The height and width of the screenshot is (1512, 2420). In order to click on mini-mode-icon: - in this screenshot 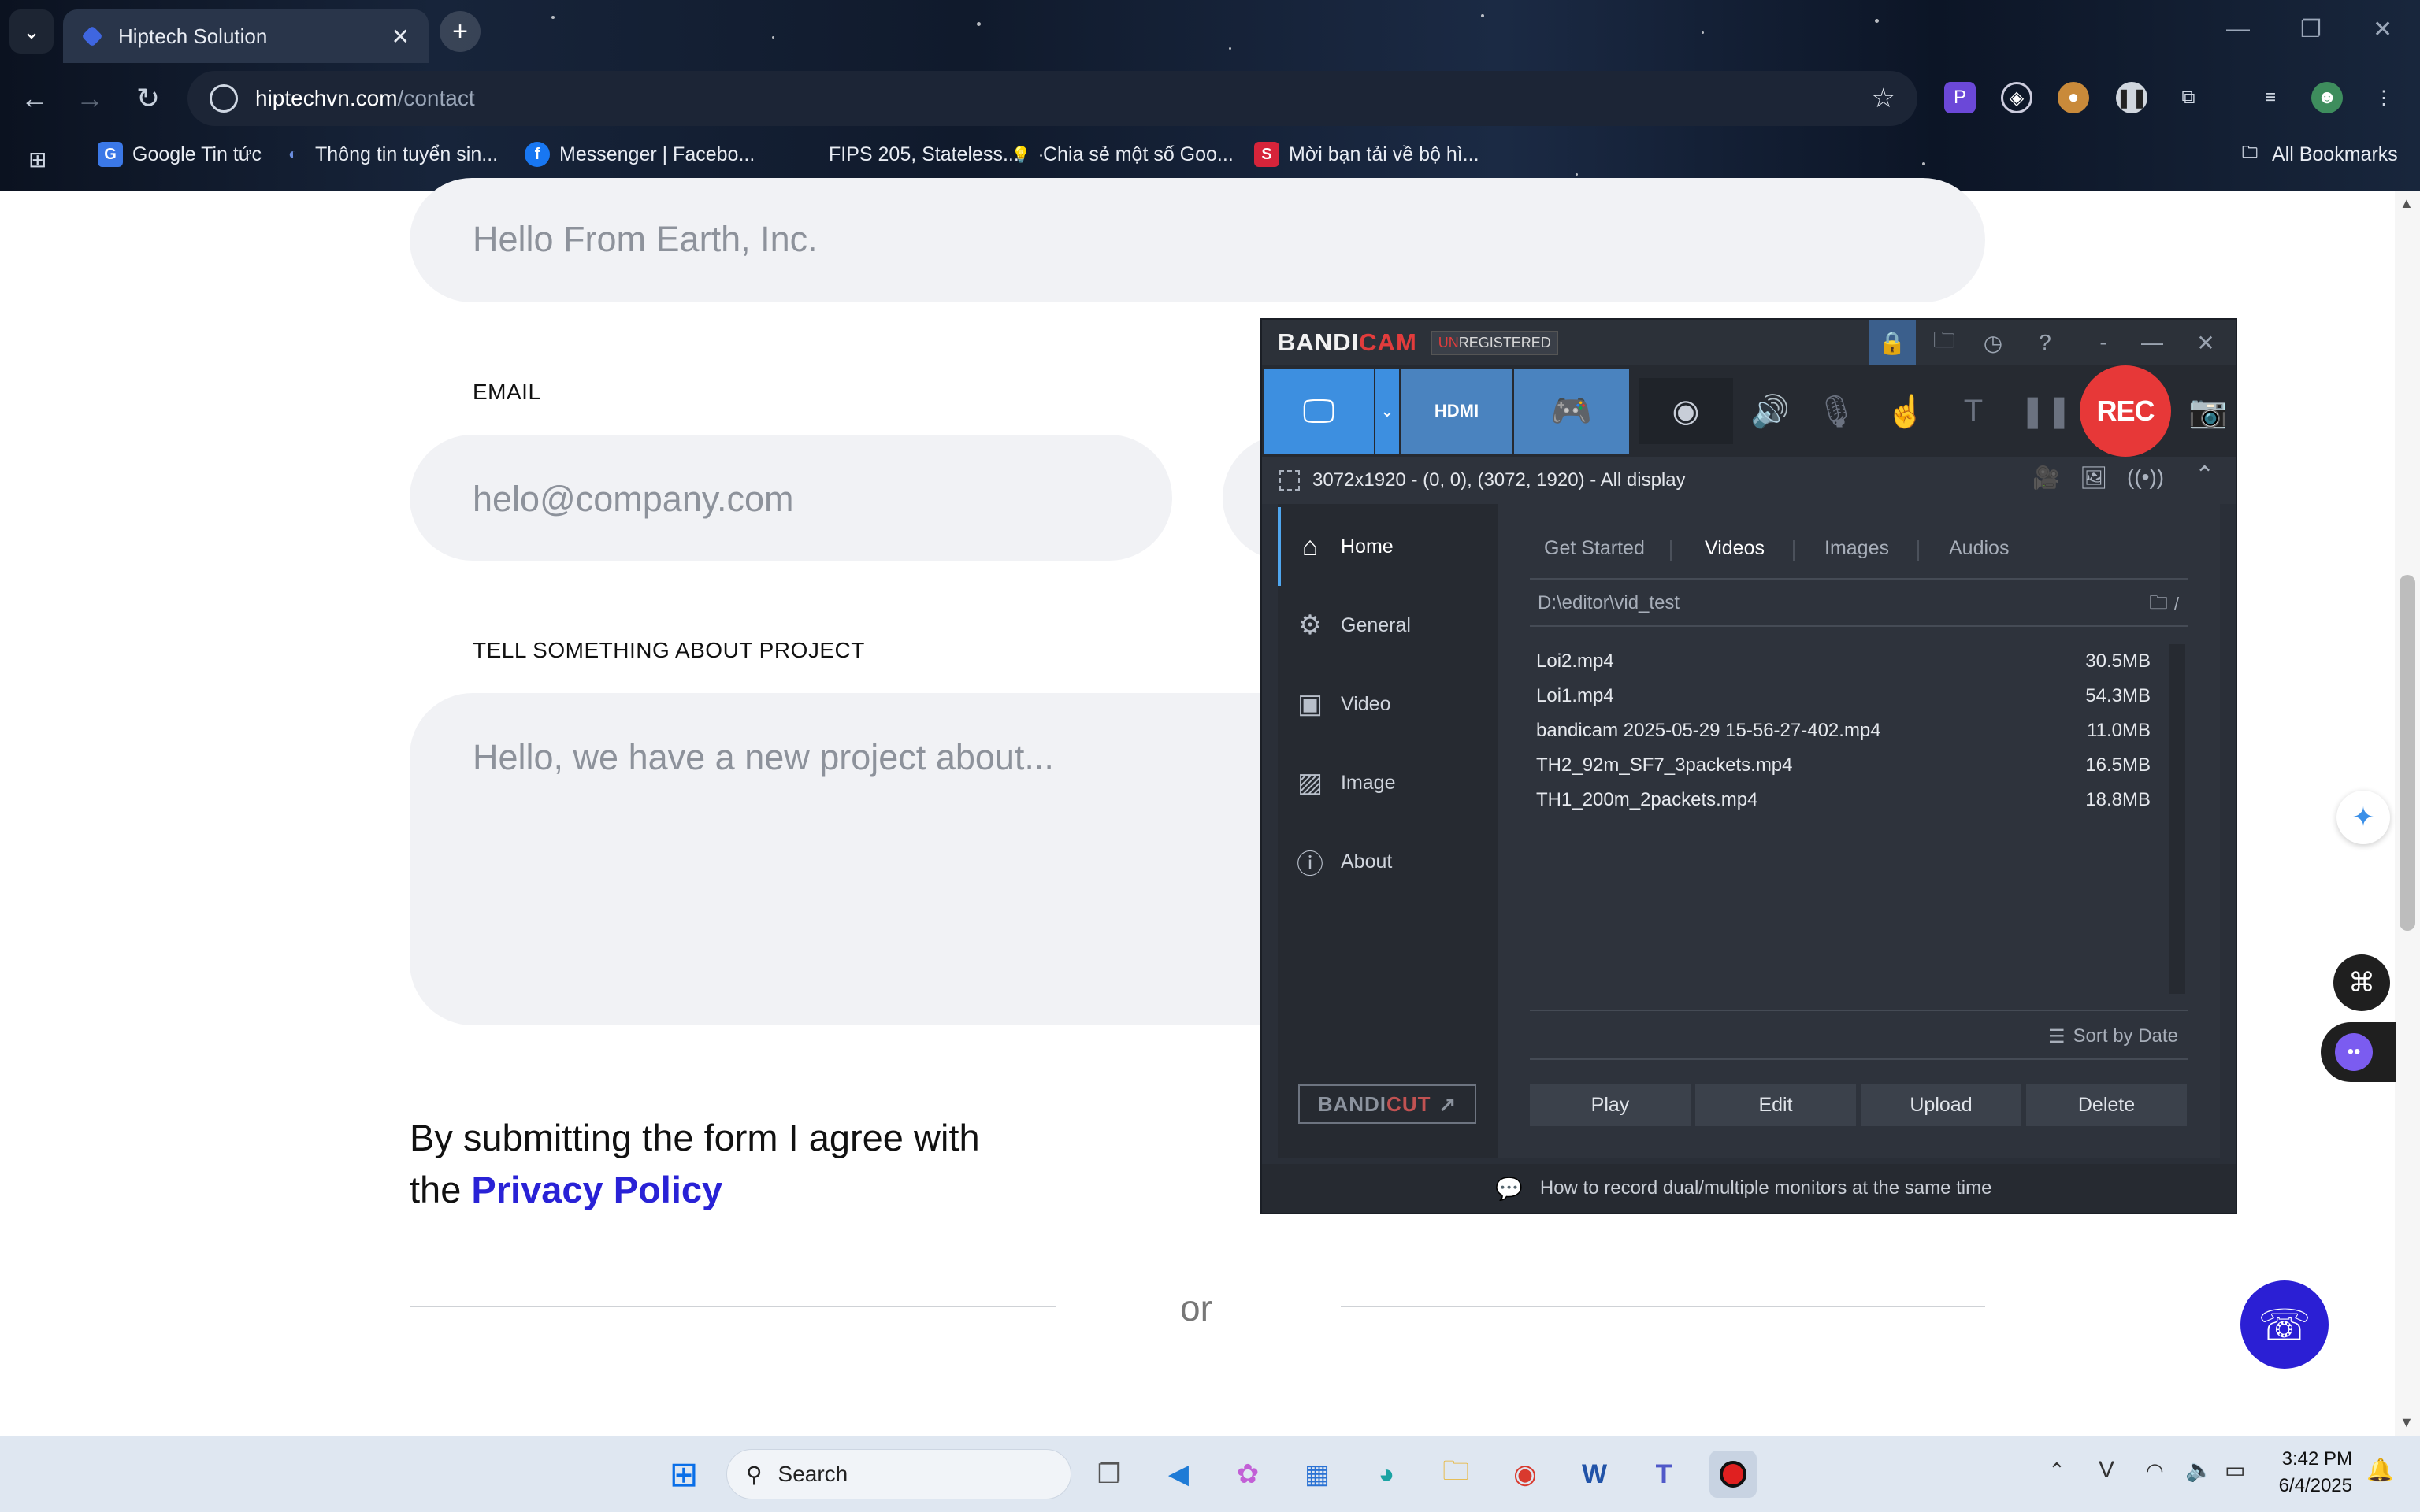, I will do `click(2103, 342)`.